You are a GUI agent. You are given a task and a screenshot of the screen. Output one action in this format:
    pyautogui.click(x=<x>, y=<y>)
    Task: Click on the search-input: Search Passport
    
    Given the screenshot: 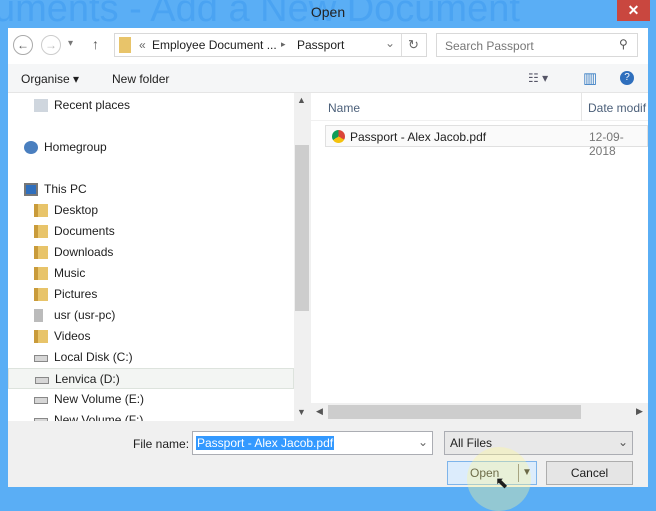 What is the action you would take?
    pyautogui.click(x=537, y=45)
    